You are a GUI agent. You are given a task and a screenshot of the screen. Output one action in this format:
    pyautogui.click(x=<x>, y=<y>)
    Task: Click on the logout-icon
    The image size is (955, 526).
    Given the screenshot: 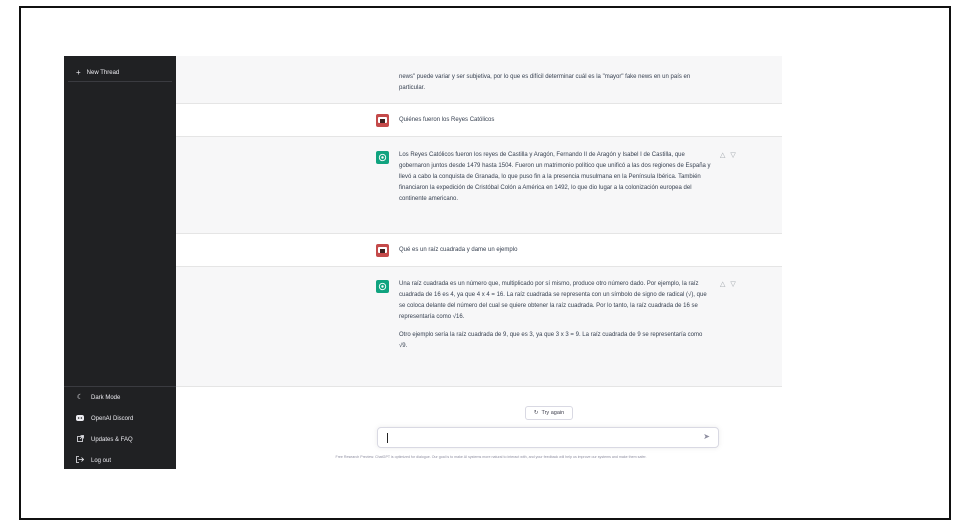 What is the action you would take?
    pyautogui.click(x=80, y=460)
    